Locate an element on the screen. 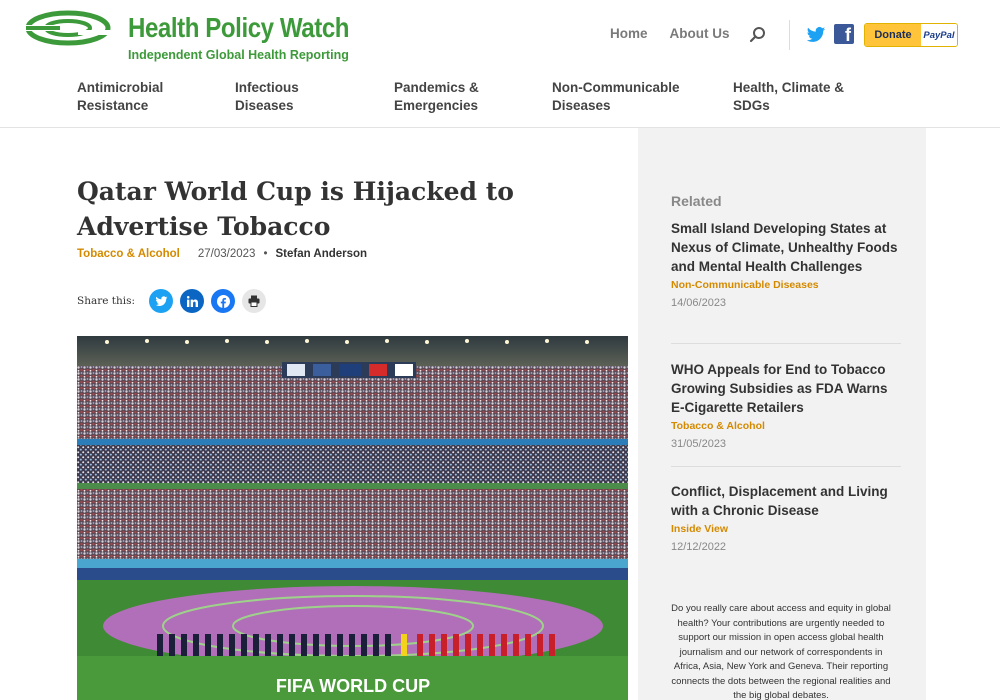 This screenshot has height=700, width=1000. category-infectious-diseases: Infectious Diseases is located at coordinates (267, 97).